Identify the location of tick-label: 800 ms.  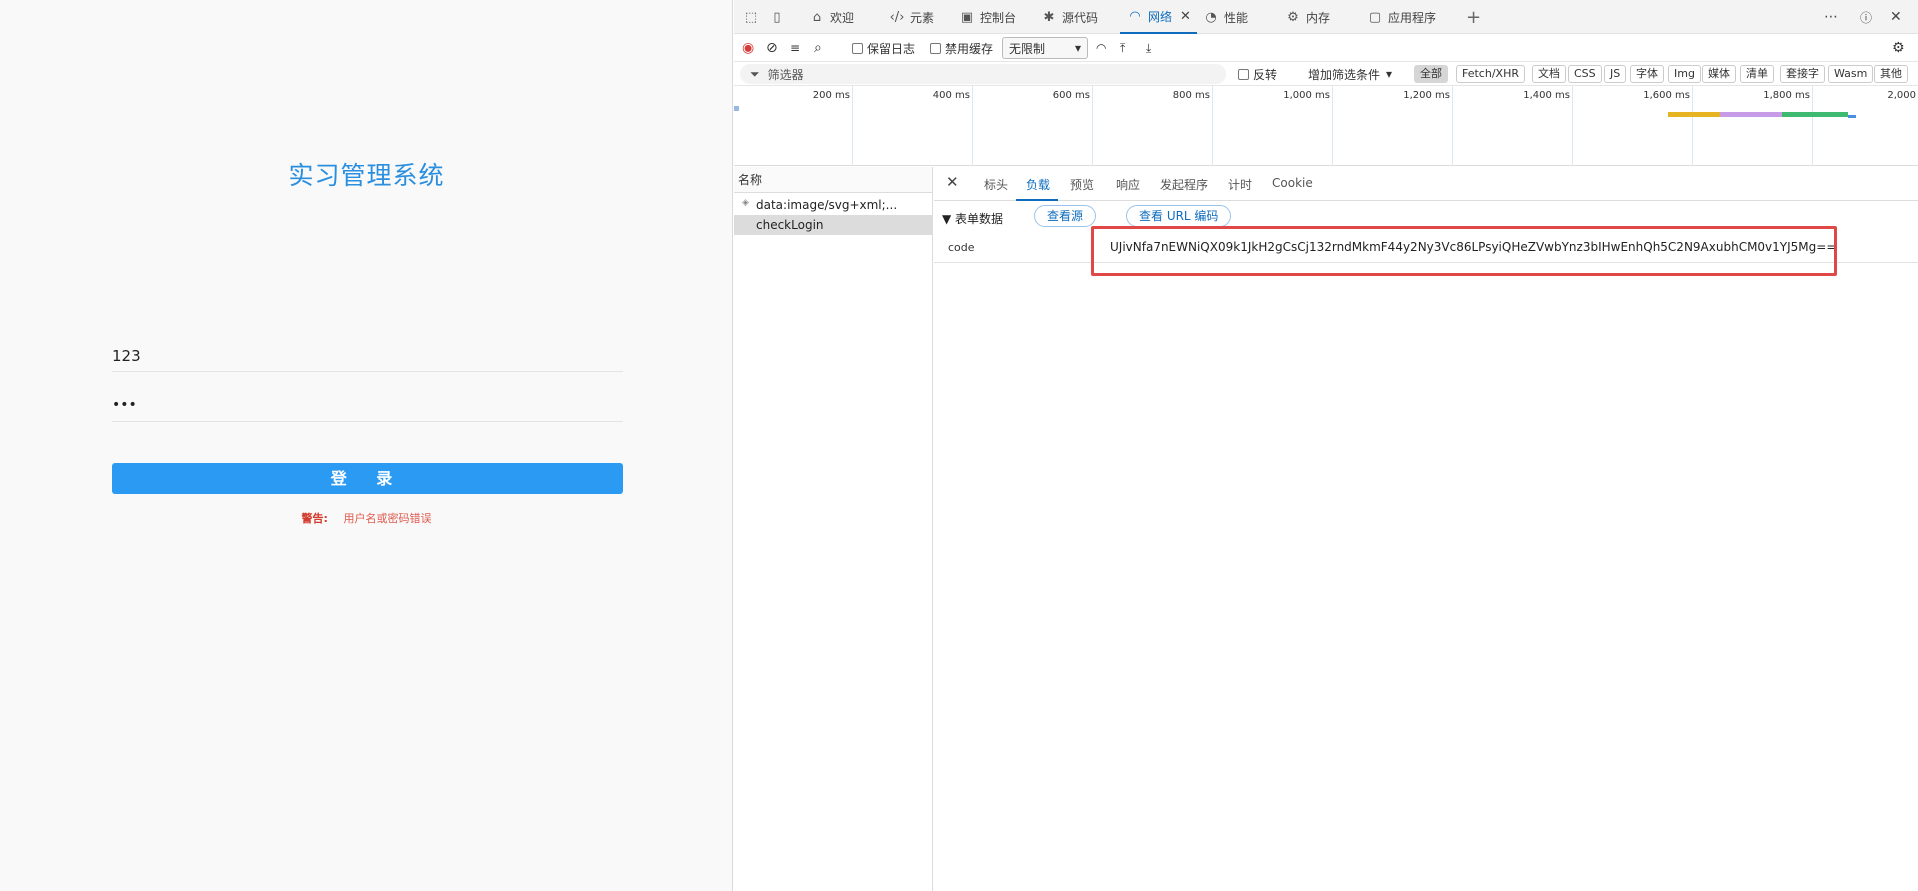
(1191, 95).